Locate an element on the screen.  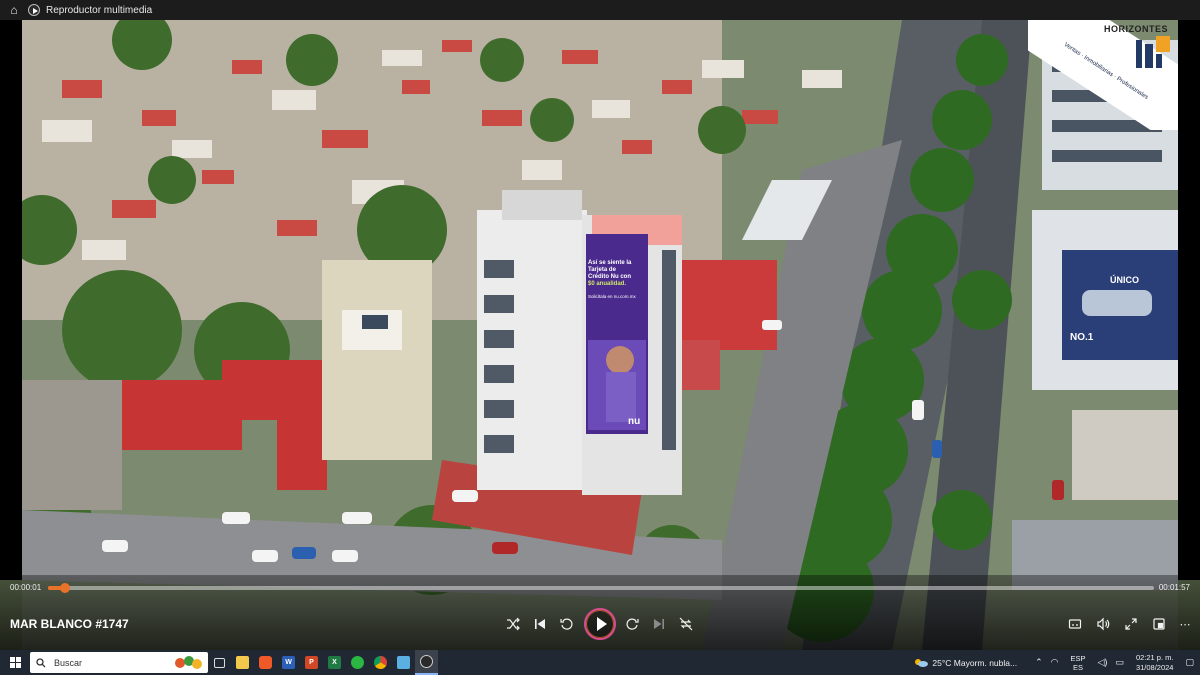
title-bar: ⌂ Reproductor multimedia is located at coordinates (600, 10).